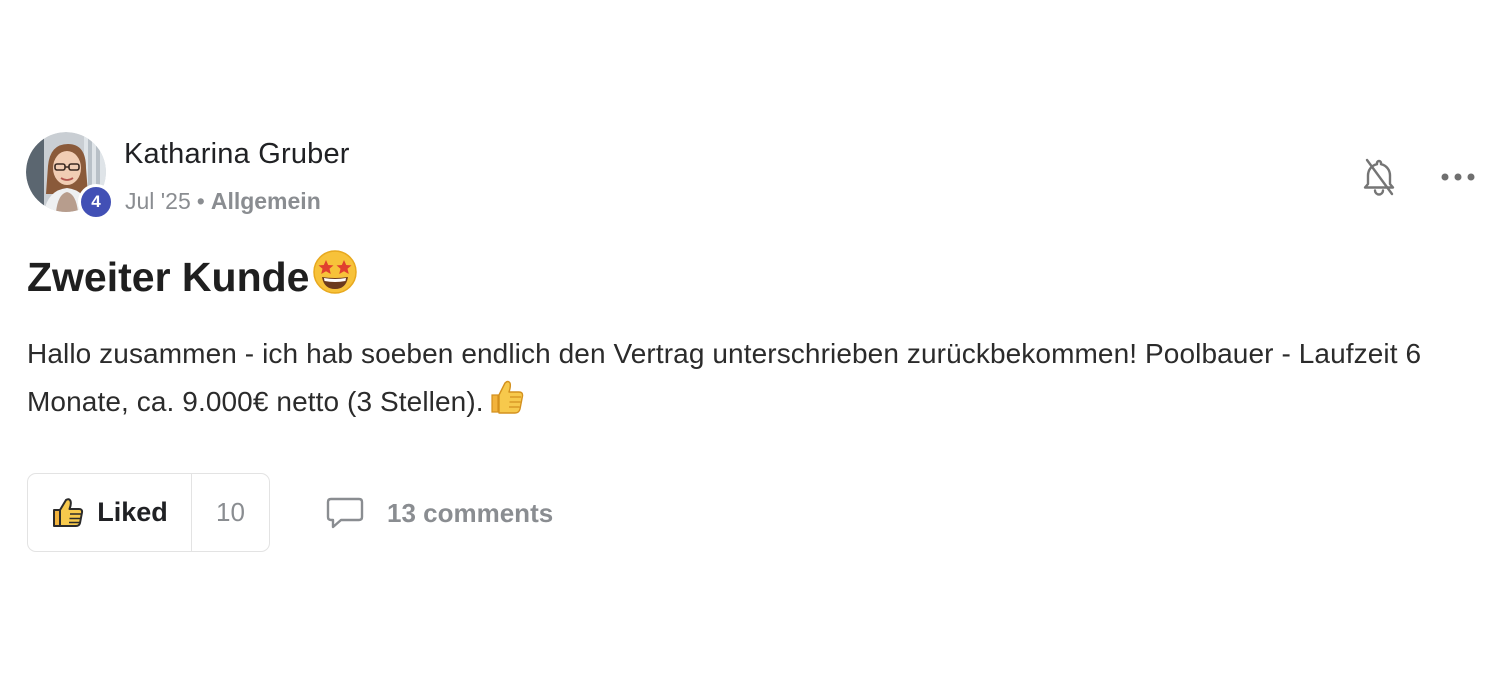 This screenshot has height=700, width=1500. Describe the element at coordinates (168, 276) in the screenshot. I see `post-title-text: Zweiter Kunde` at that location.